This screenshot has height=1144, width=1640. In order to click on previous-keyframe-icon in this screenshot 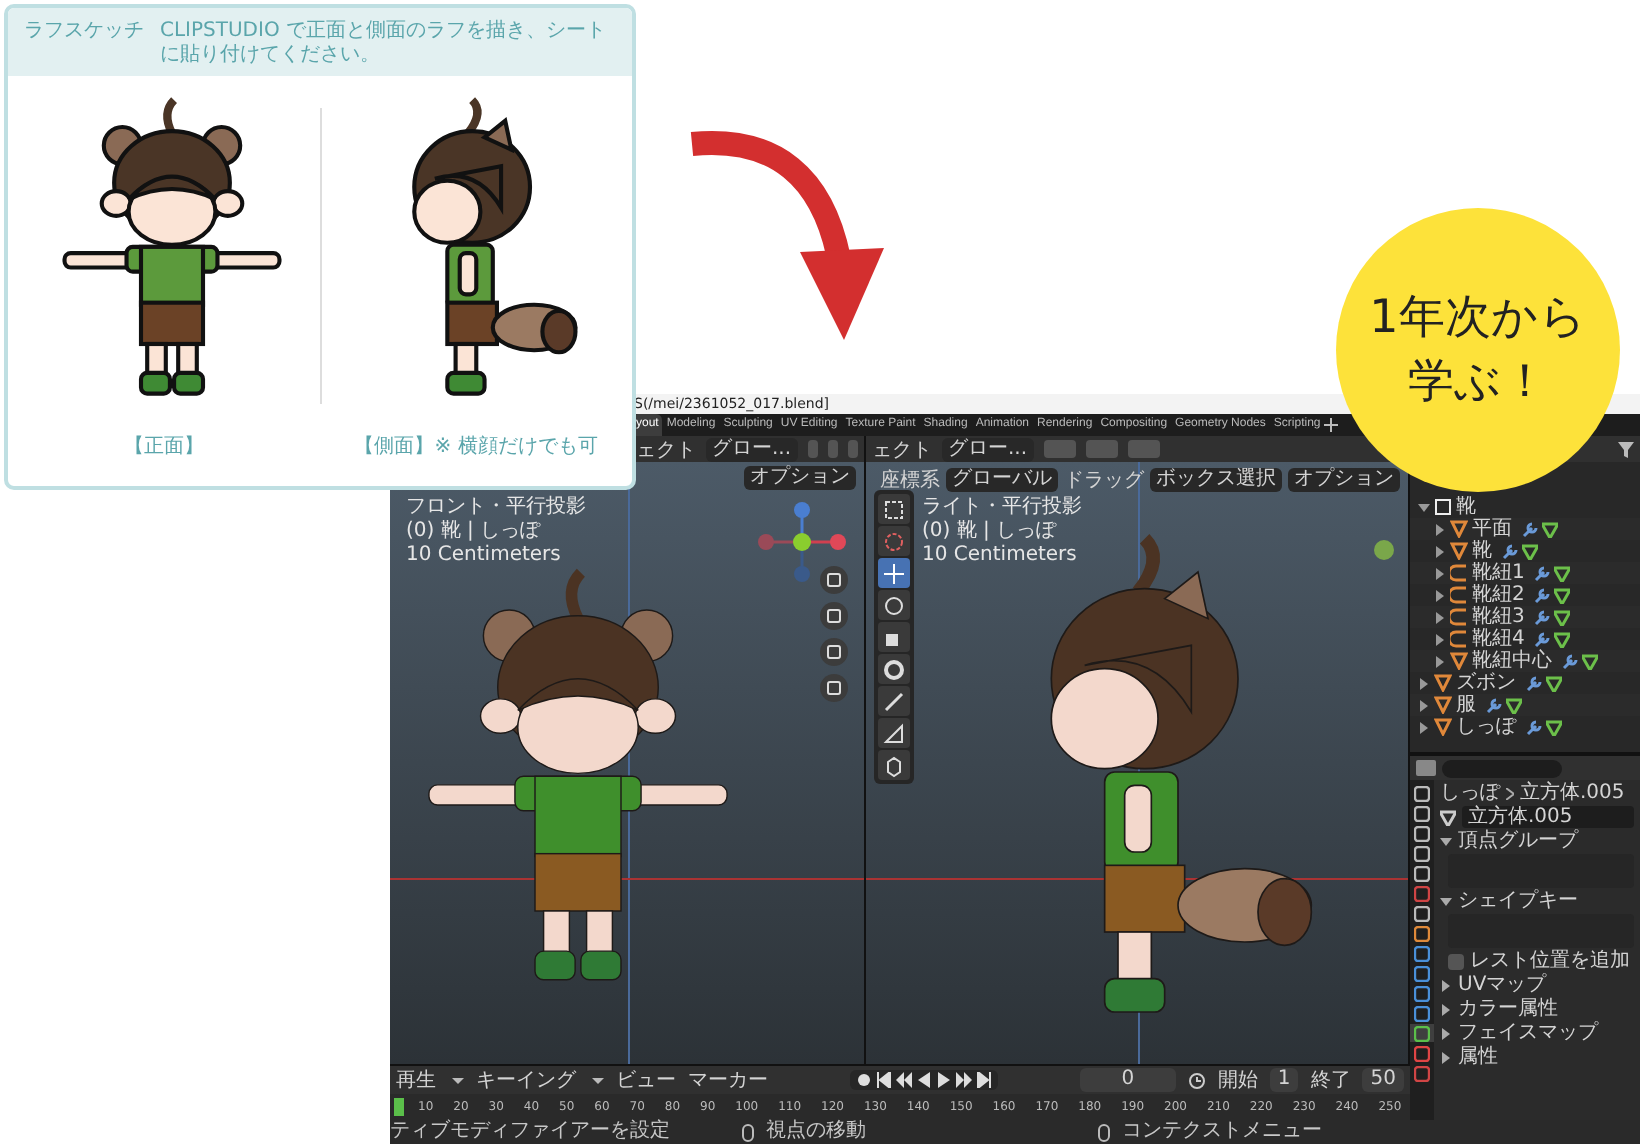, I will do `click(903, 1080)`.